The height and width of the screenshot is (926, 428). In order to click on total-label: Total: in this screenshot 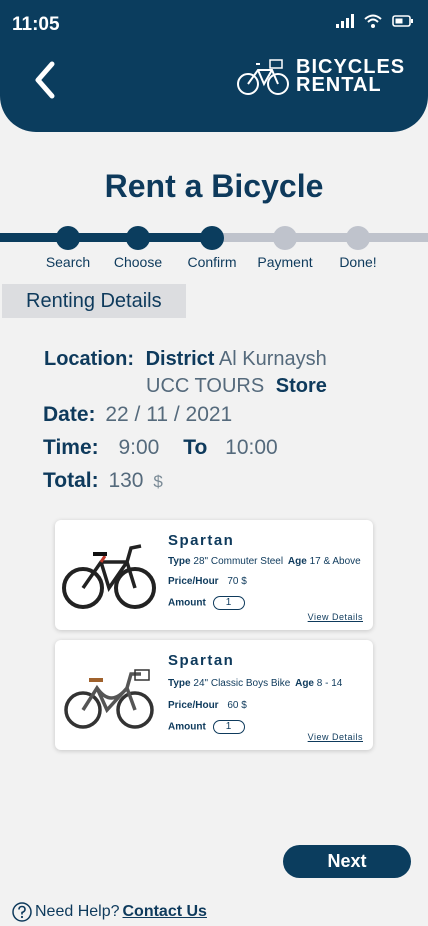, I will do `click(71, 480)`.